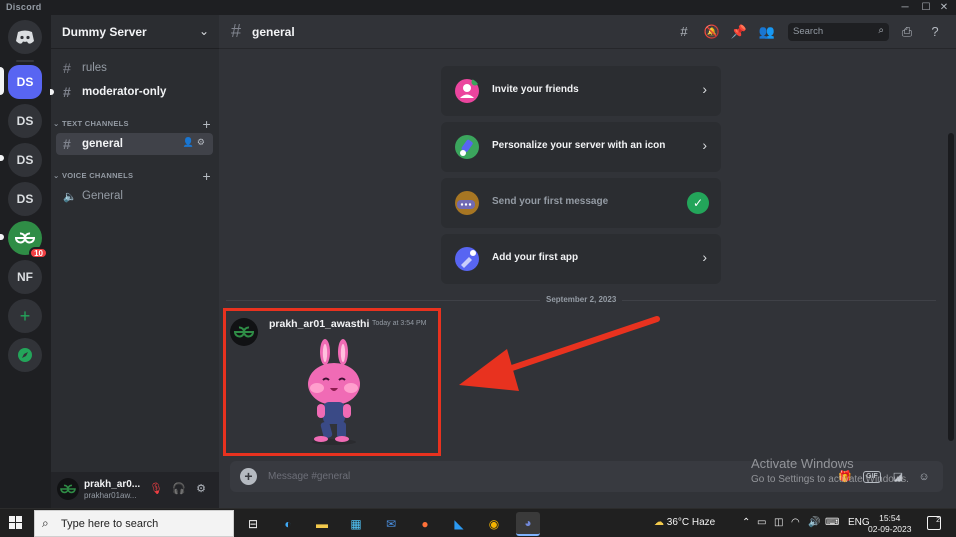  Describe the element at coordinates (24, 7) in the screenshot. I see `window-title: Discord` at that location.